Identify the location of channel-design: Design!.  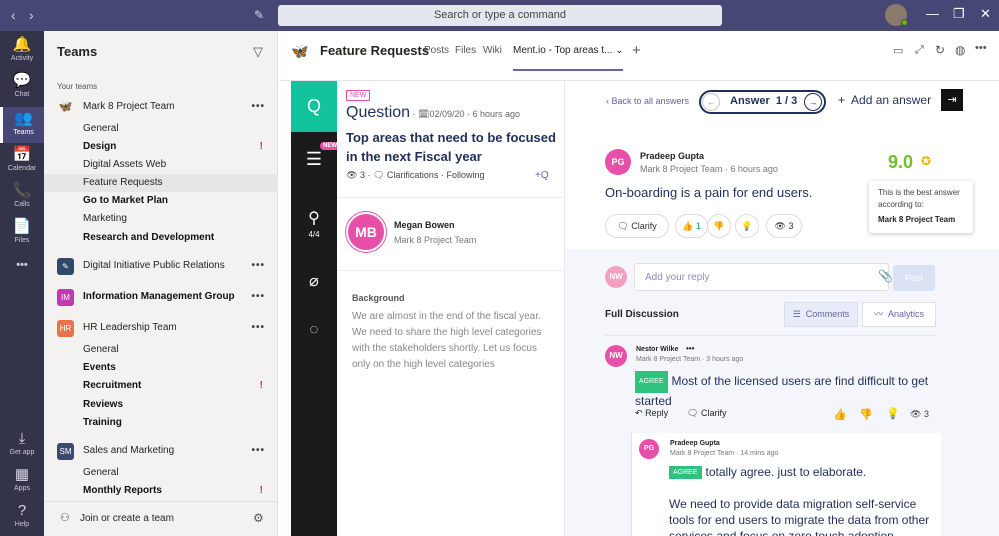
(161, 147).